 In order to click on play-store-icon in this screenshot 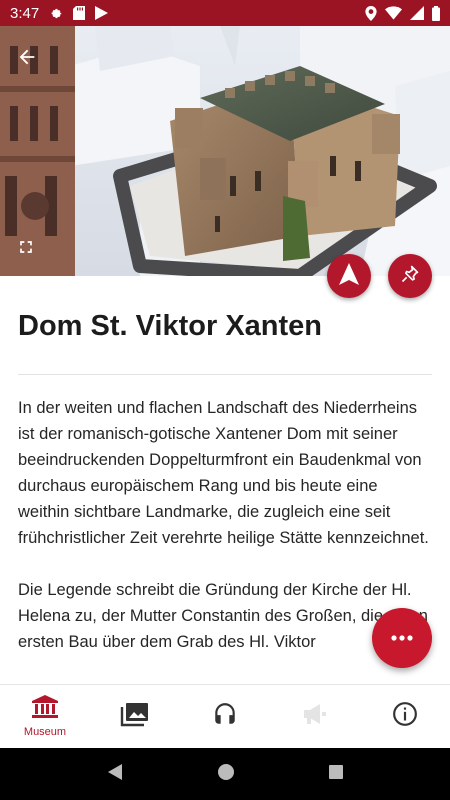, I will do `click(102, 13)`.